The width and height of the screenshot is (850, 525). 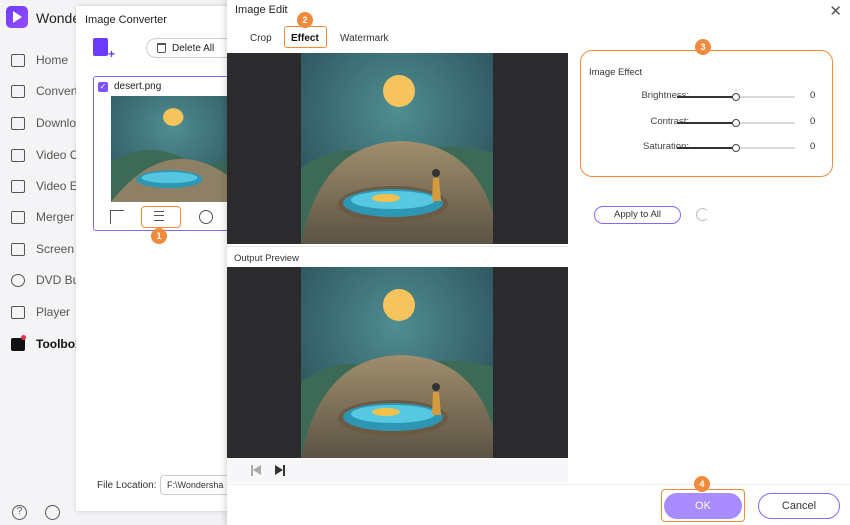 What do you see at coordinates (206, 217) in the screenshot?
I see `watermark-tool-icon` at bounding box center [206, 217].